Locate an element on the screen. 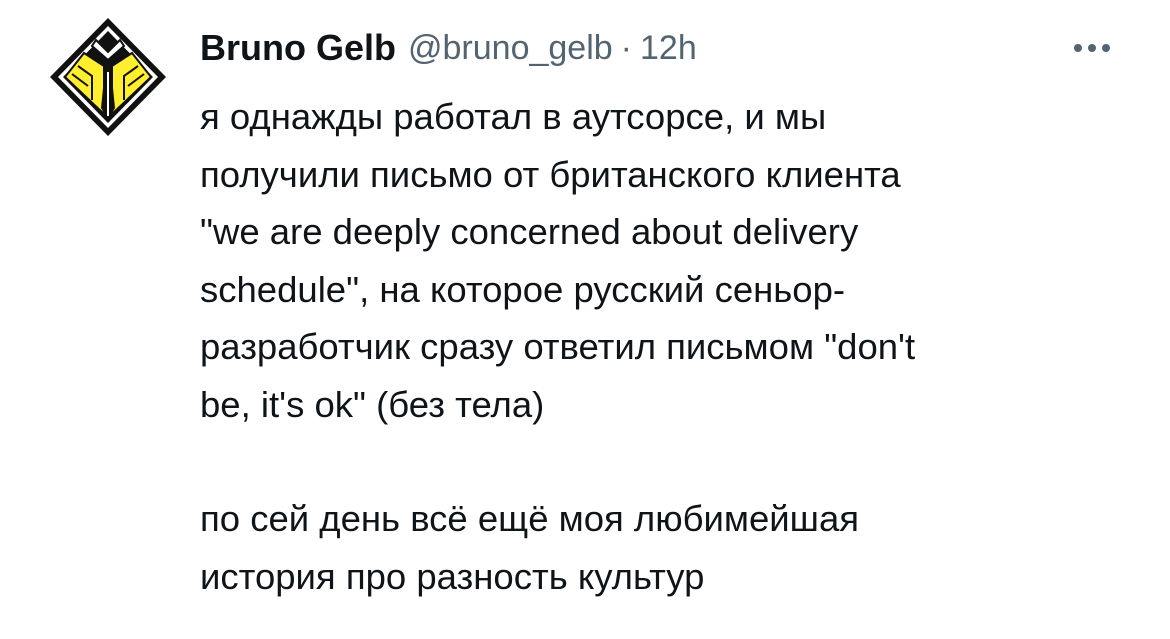 The image size is (1170, 639). yellow-diamond-tie-logo-icon is located at coordinates (108, 77).